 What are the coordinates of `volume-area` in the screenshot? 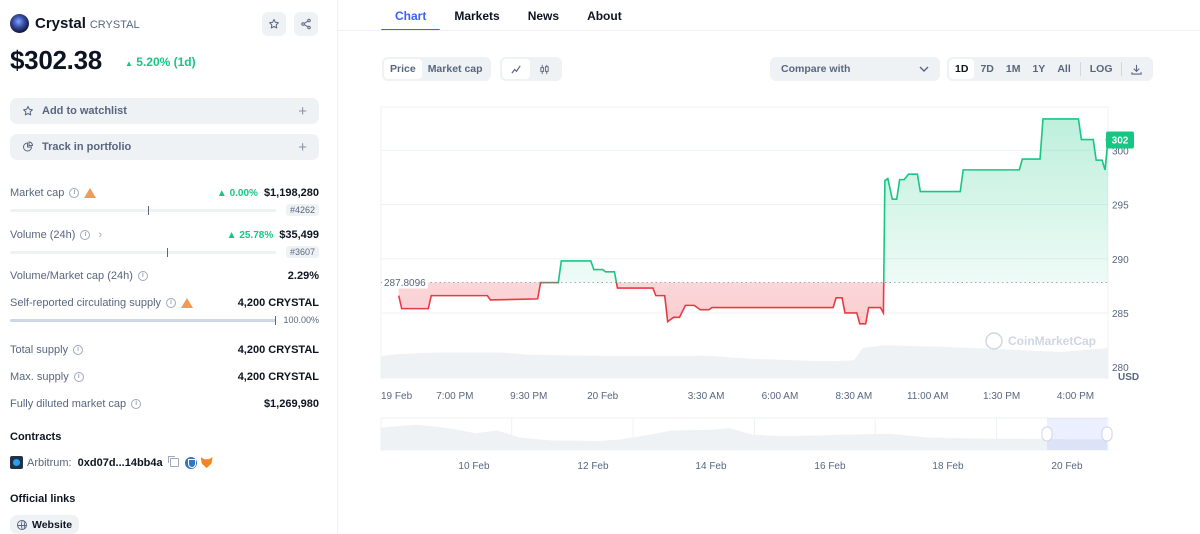 It's located at (744, 361).